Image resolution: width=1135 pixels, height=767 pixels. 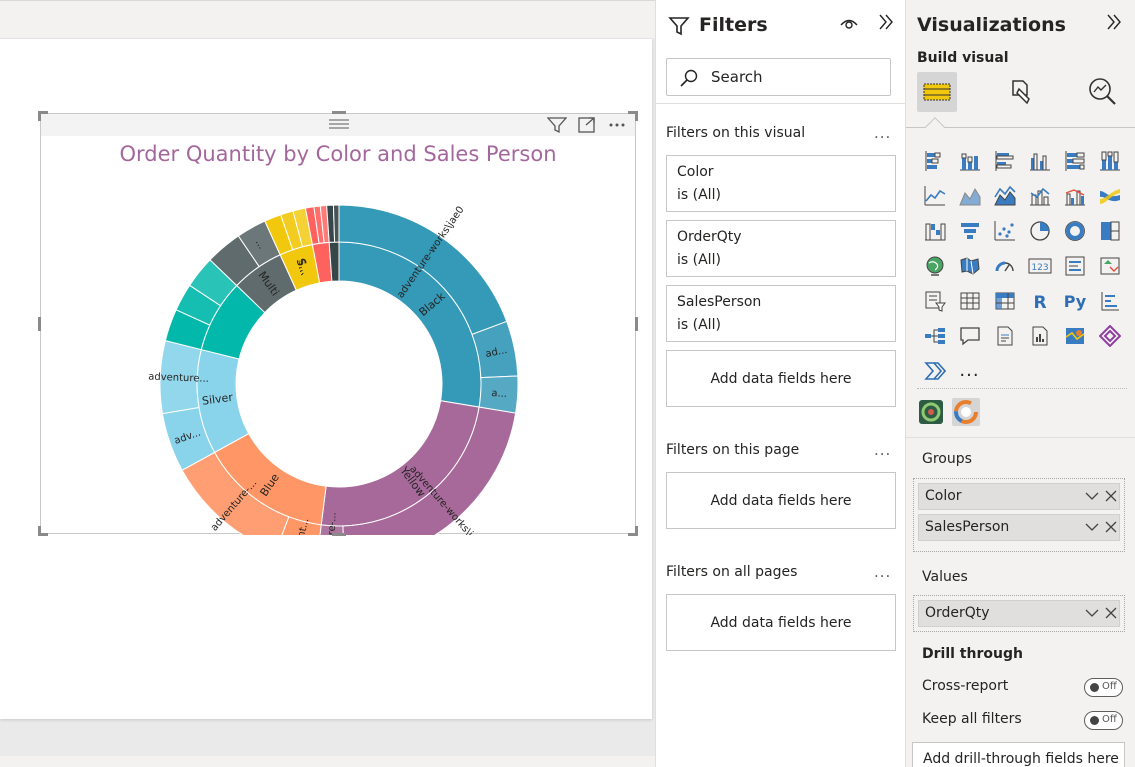 I want to click on filter-card-orderqty: OrderQty is (All), so click(x=781, y=248).